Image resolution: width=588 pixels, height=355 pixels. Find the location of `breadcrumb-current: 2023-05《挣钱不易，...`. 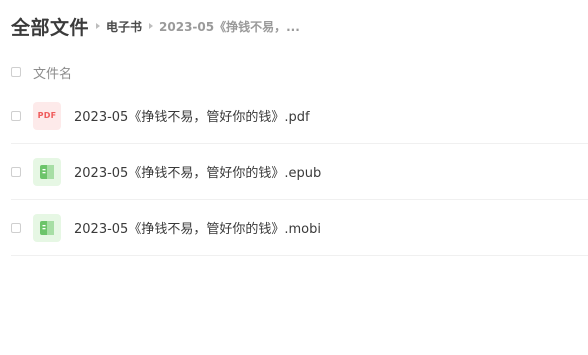

breadcrumb-current: 2023-05《挣钱不易，... is located at coordinates (229, 26).